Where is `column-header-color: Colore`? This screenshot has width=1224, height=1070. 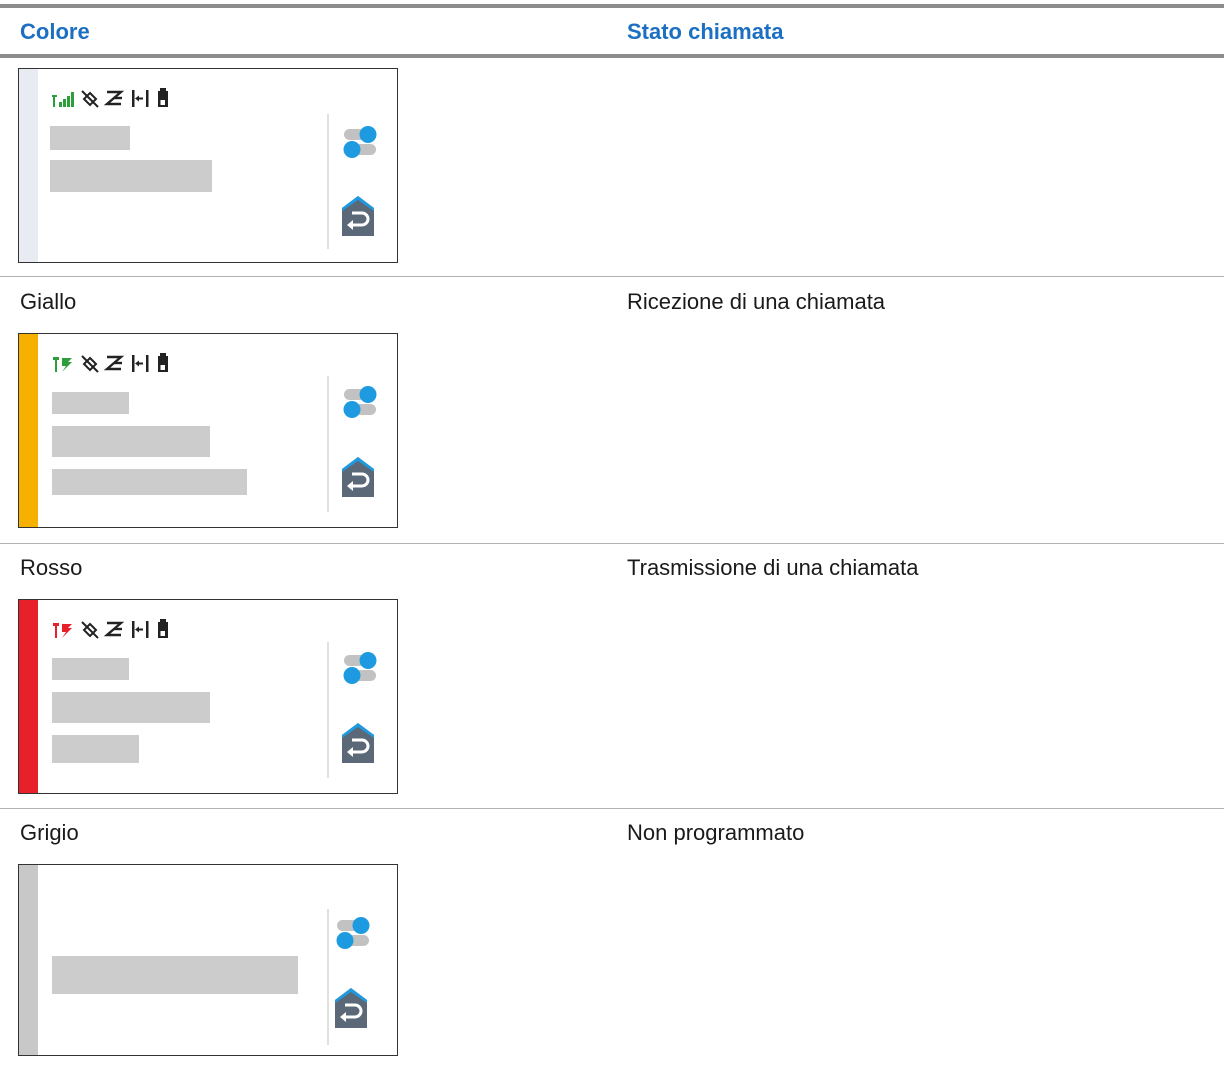
column-header-color: Colore is located at coordinates (55, 31).